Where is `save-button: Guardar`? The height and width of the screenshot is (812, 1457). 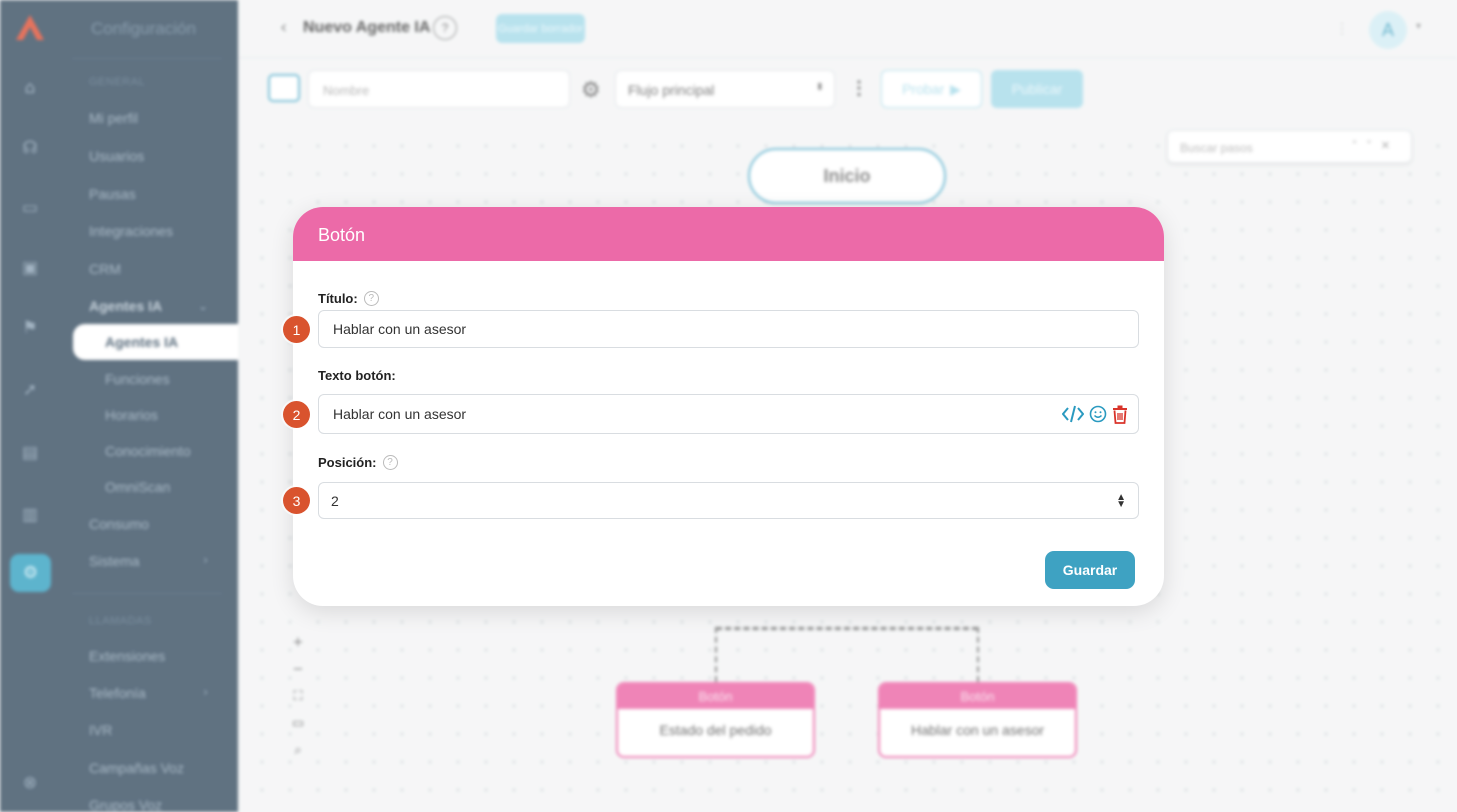
save-button: Guardar is located at coordinates (1090, 570).